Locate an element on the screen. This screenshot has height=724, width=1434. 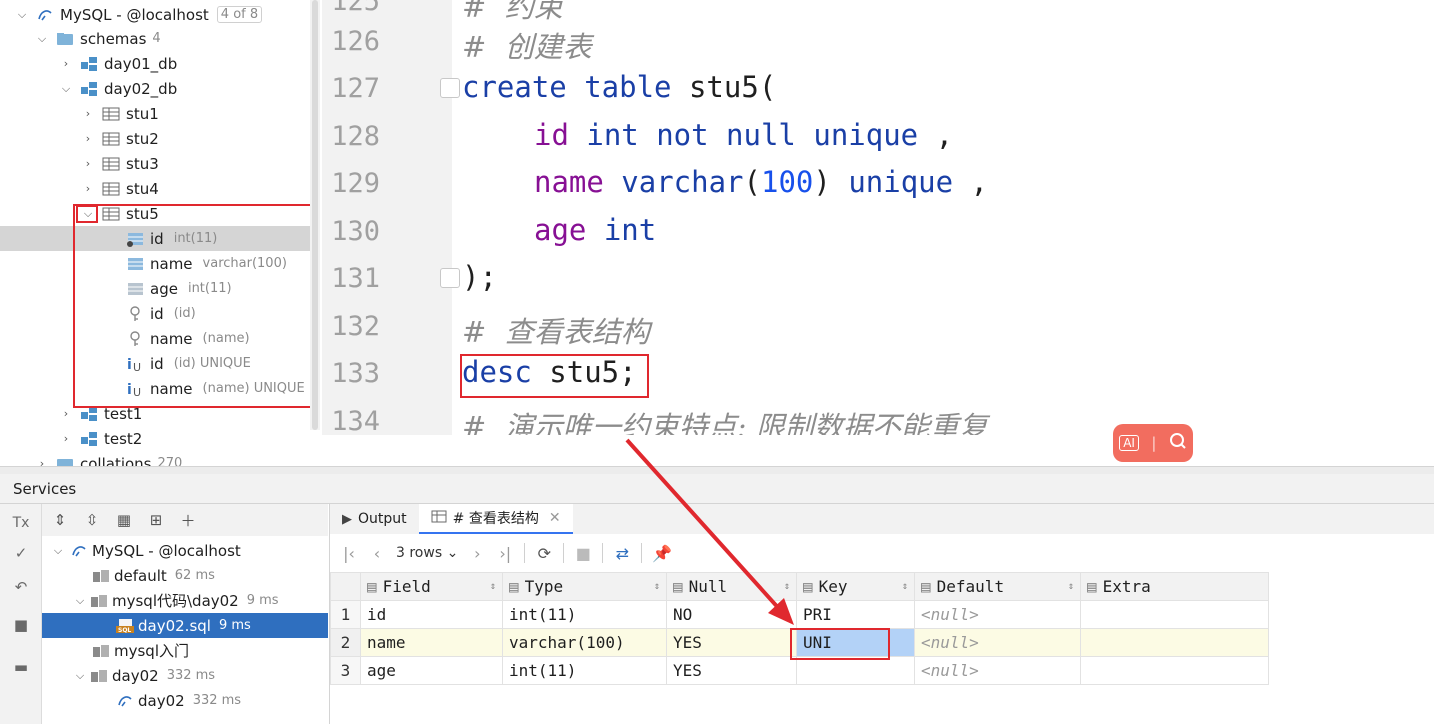
transaction-icon: Tx is located at coordinates (21, 523).